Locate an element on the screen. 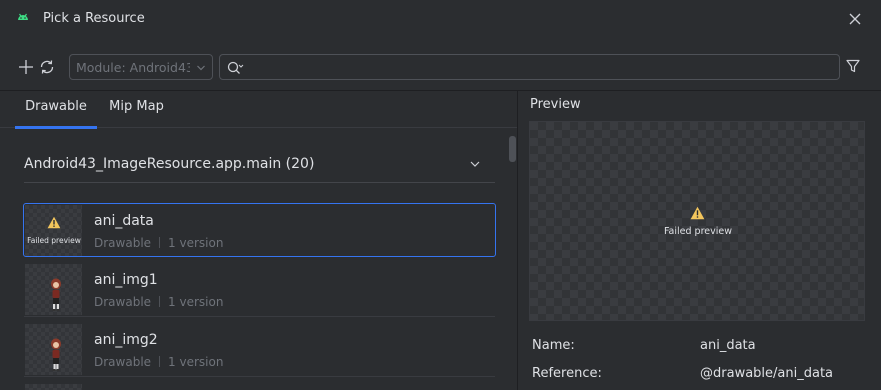 The height and width of the screenshot is (390, 881). property-label-name: Name: is located at coordinates (553, 345).